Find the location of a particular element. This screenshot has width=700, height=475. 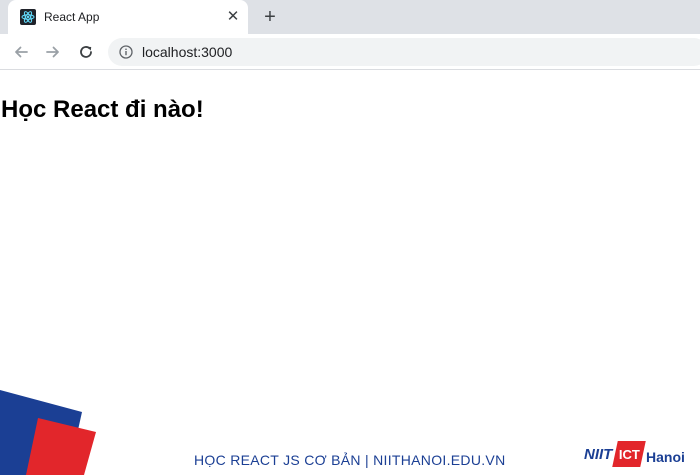

reload-icon is located at coordinates (86, 52).